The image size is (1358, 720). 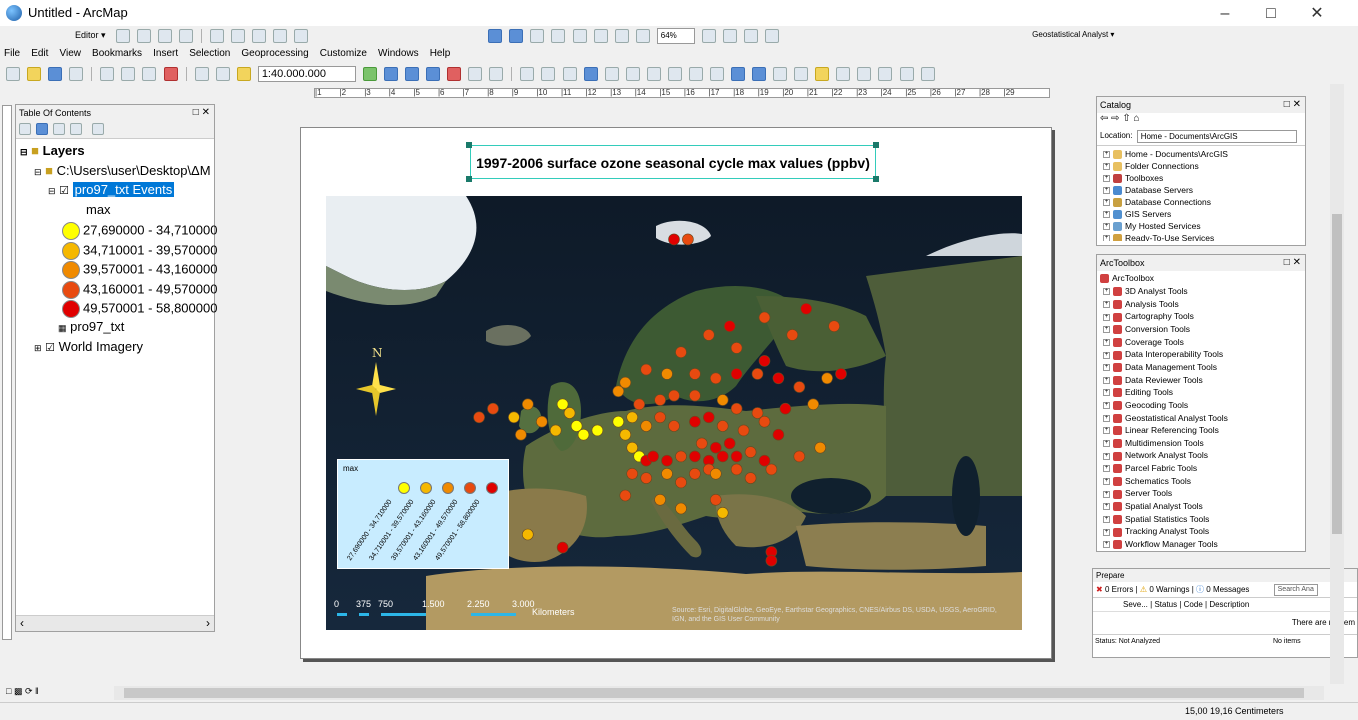 I want to click on zoom-combo: 64%, so click(x=675, y=36).